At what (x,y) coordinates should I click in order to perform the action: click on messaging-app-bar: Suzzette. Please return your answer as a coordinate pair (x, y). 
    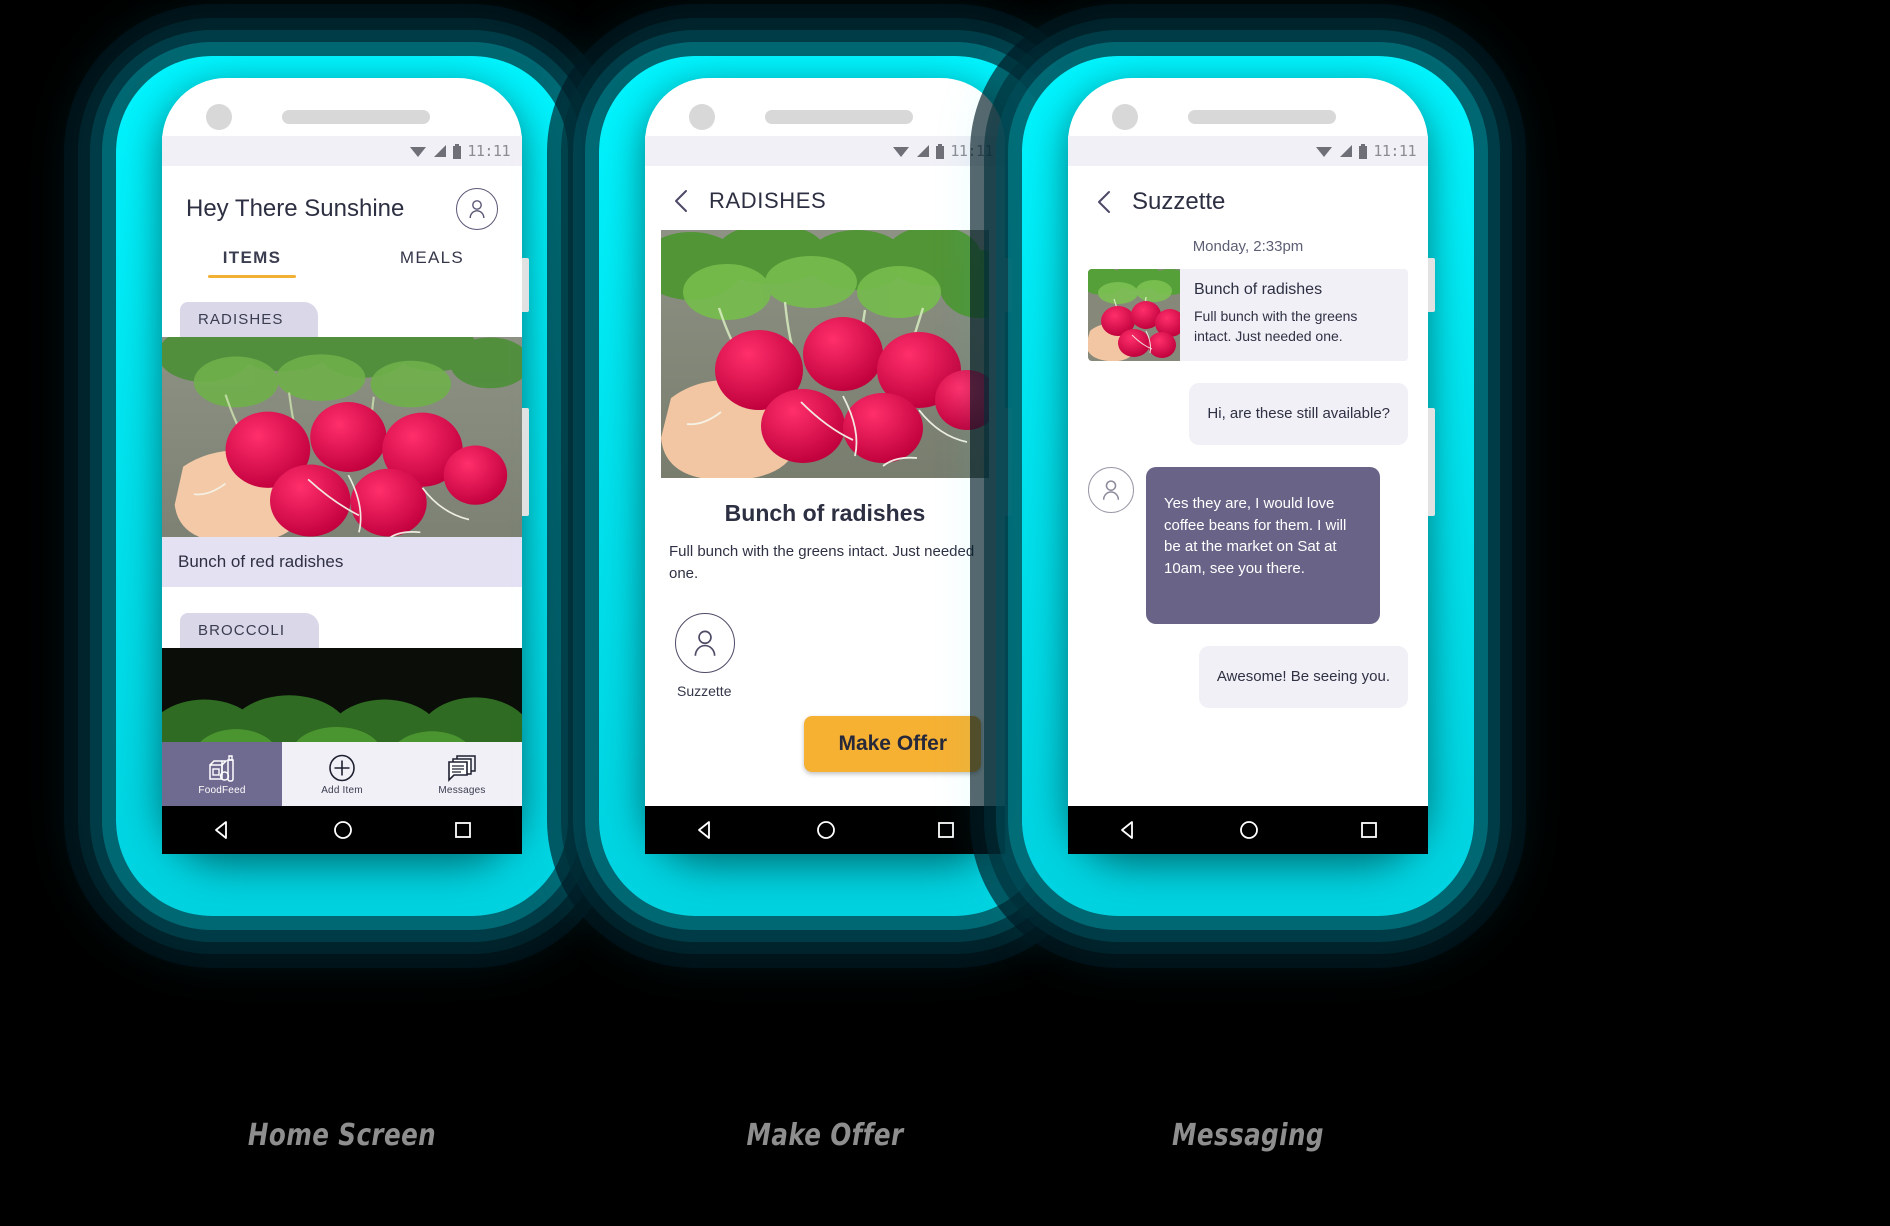
    Looking at the image, I should click on (1248, 191).